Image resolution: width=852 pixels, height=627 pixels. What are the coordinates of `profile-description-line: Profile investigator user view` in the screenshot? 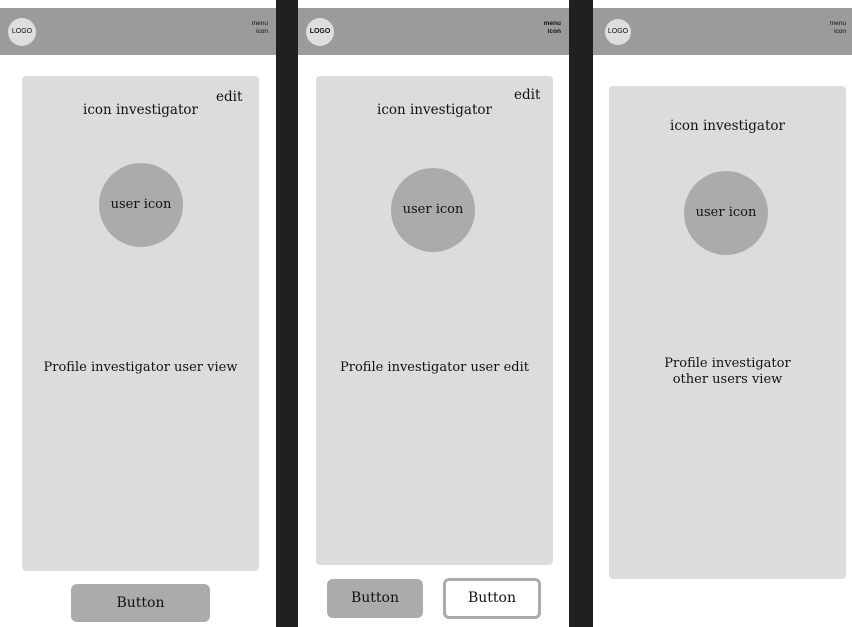 It's located at (140, 367).